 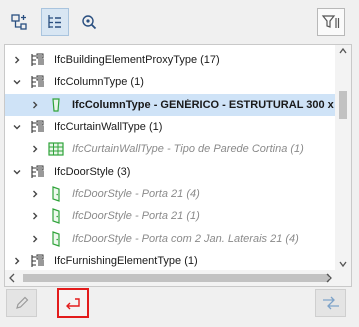 What do you see at coordinates (137, 60) in the screenshot?
I see `tree-row-label: IfcBuildingElementProxyType (17)` at bounding box center [137, 60].